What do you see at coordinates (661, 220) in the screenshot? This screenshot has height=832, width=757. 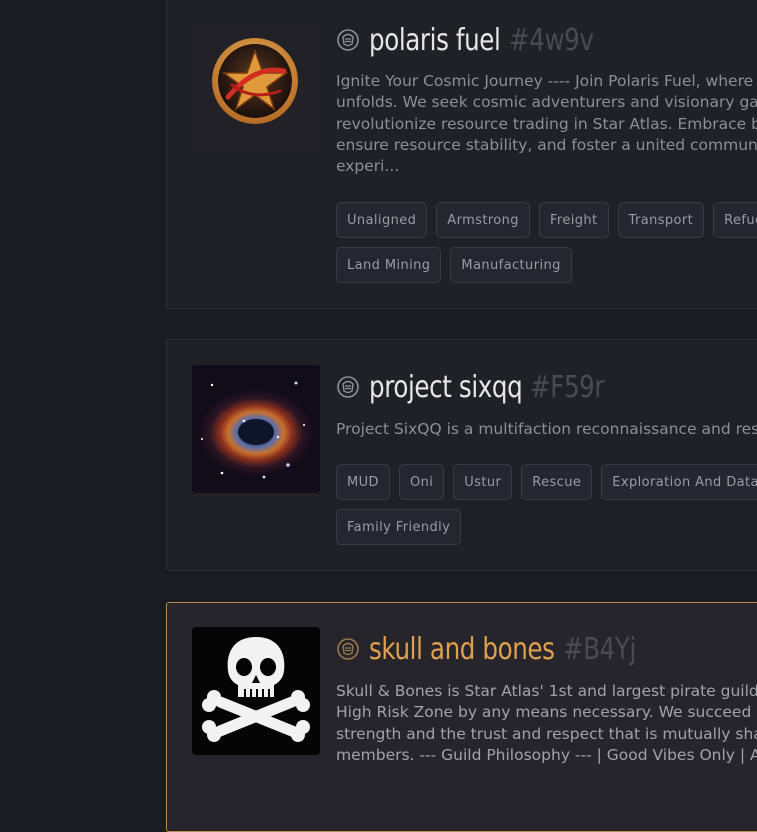 I see `guild-tag-chip: Transport` at bounding box center [661, 220].